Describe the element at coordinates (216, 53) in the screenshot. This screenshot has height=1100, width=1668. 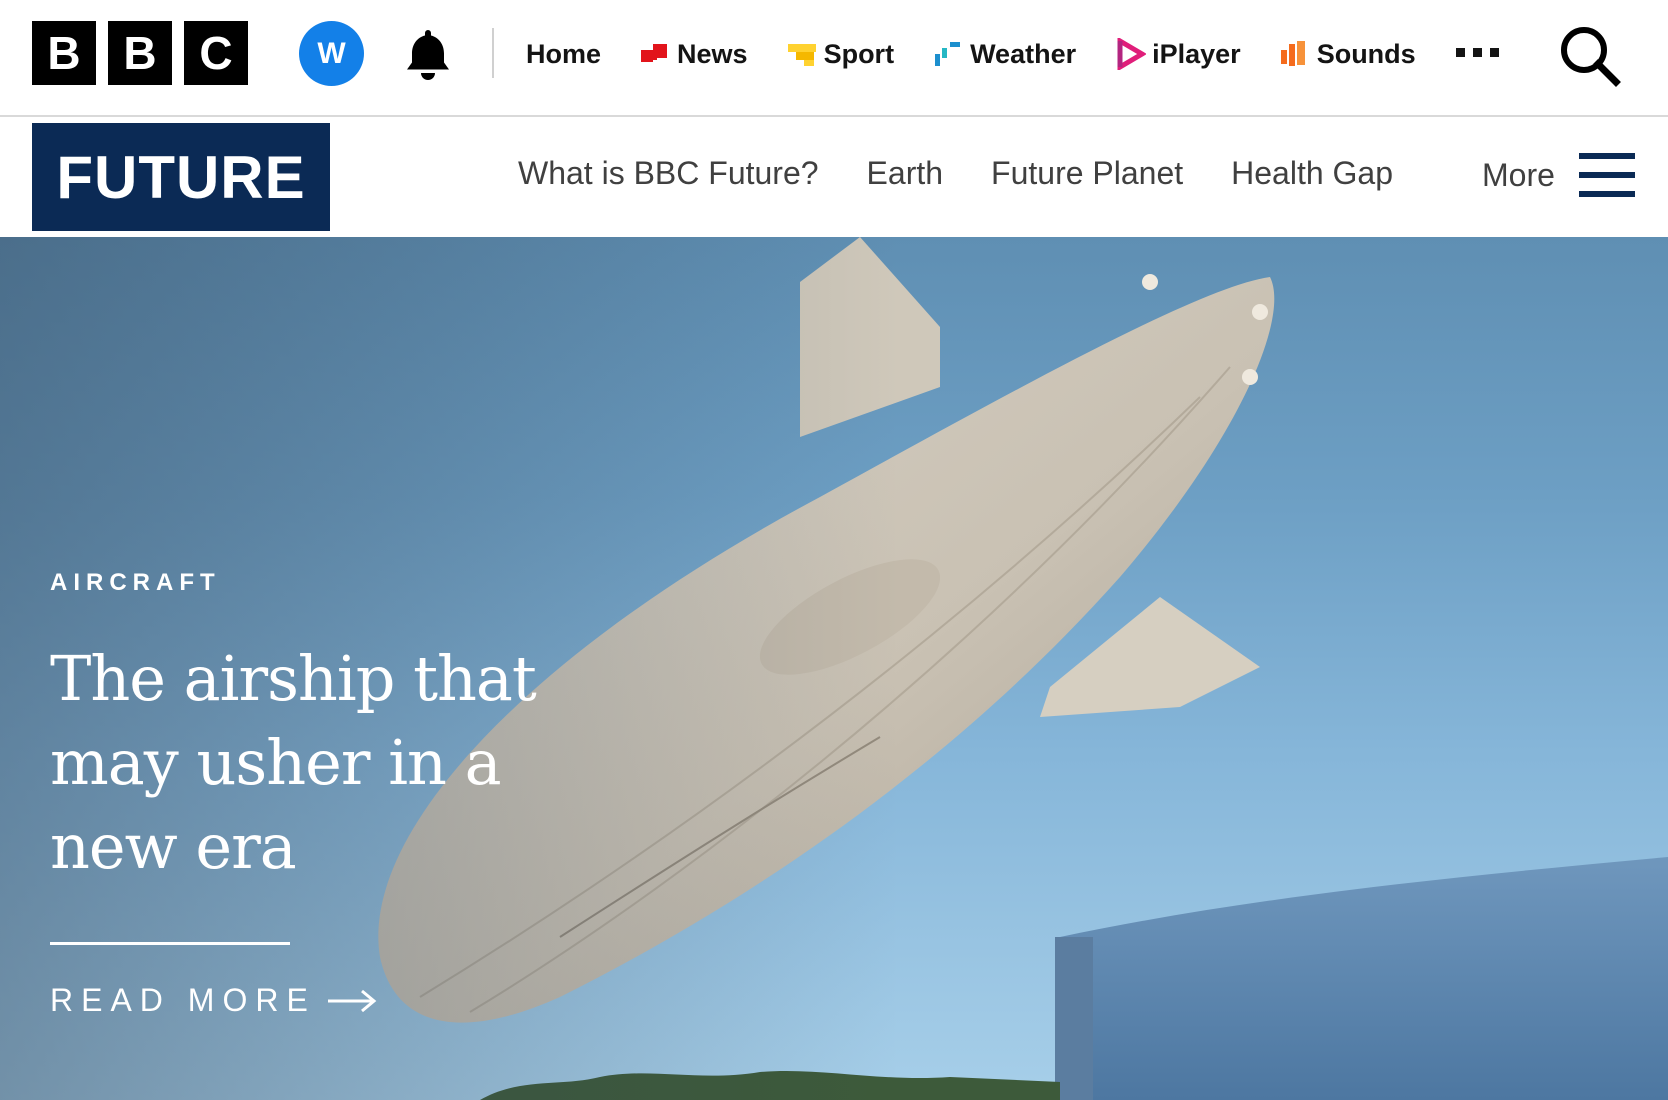
I see `bbc-logo-letter: C` at that location.